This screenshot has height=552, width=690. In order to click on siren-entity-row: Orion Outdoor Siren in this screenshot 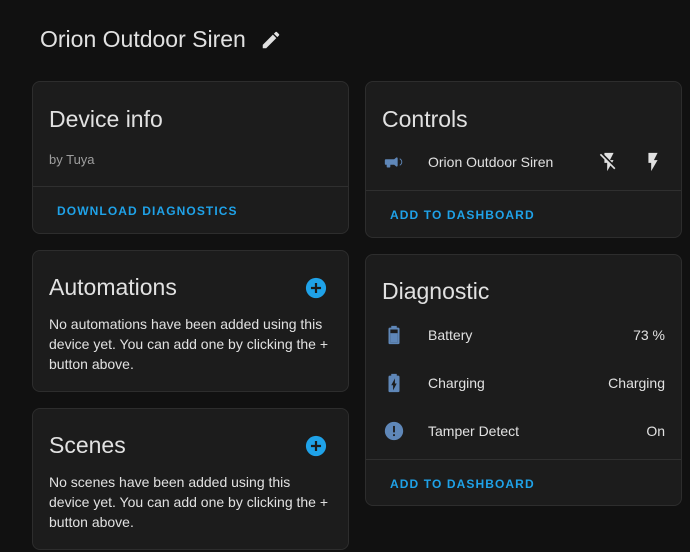, I will do `click(523, 162)`.